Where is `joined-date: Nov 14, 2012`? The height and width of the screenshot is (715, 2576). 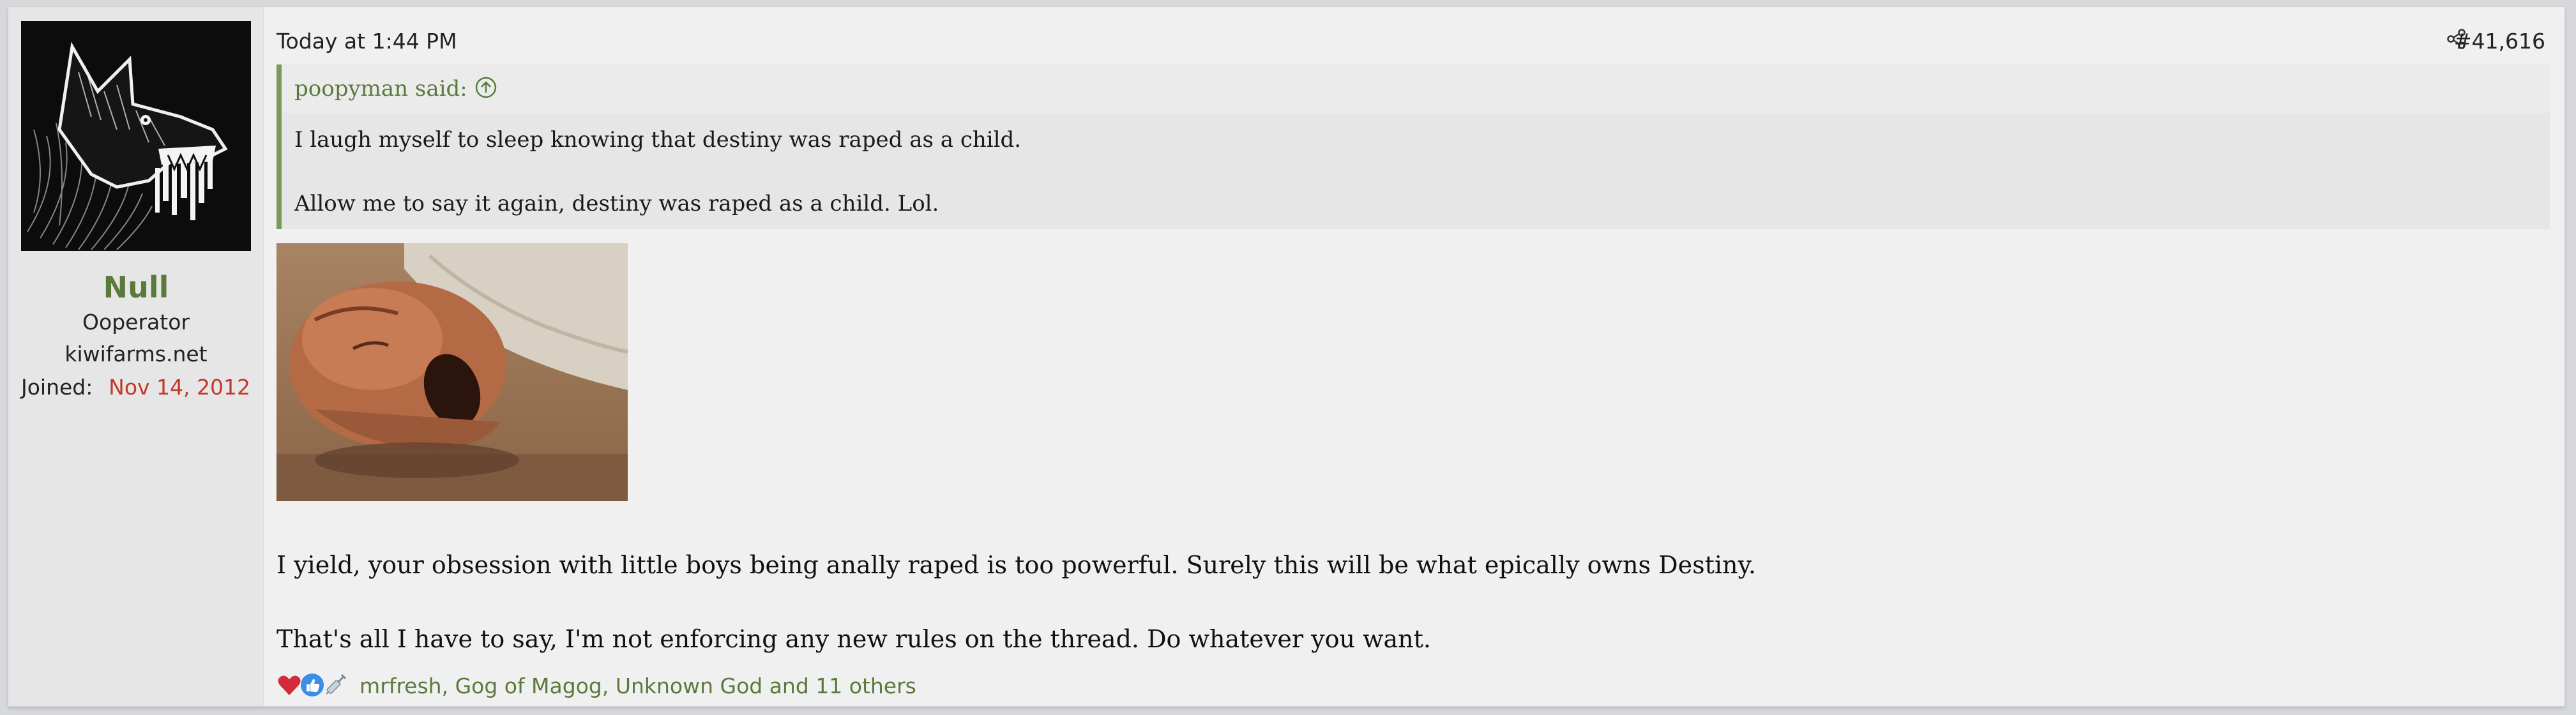 joined-date: Nov 14, 2012 is located at coordinates (180, 387).